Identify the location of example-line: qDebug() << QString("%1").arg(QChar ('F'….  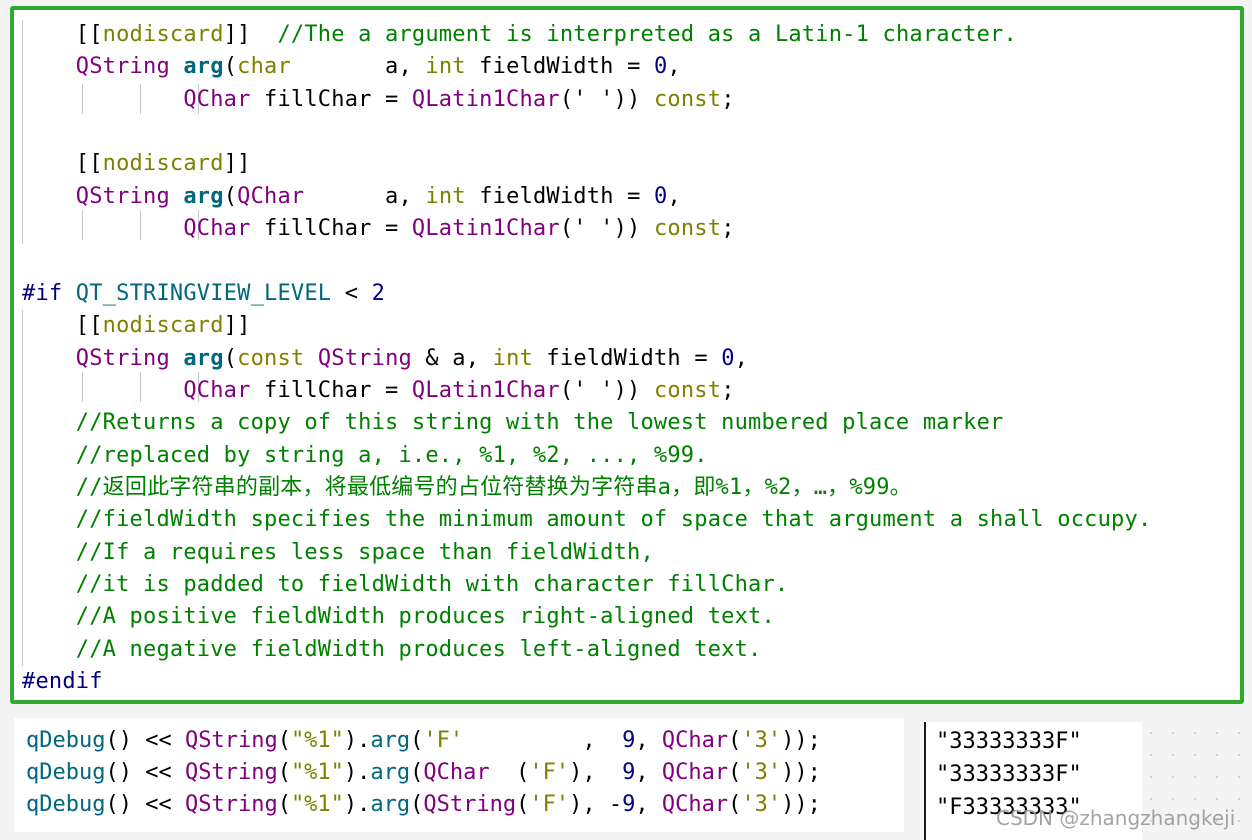
(423, 773).